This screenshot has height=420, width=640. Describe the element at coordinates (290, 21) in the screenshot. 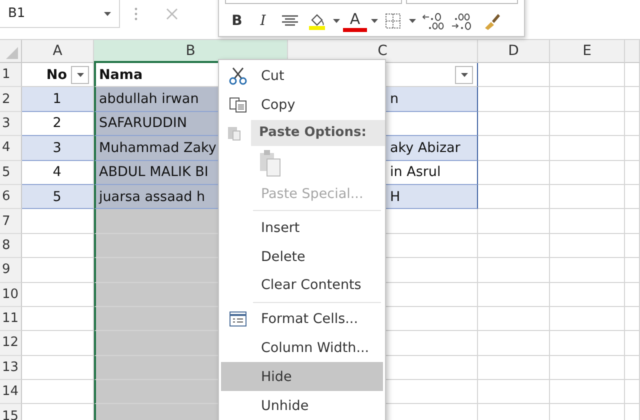

I see `align-center-icon` at that location.